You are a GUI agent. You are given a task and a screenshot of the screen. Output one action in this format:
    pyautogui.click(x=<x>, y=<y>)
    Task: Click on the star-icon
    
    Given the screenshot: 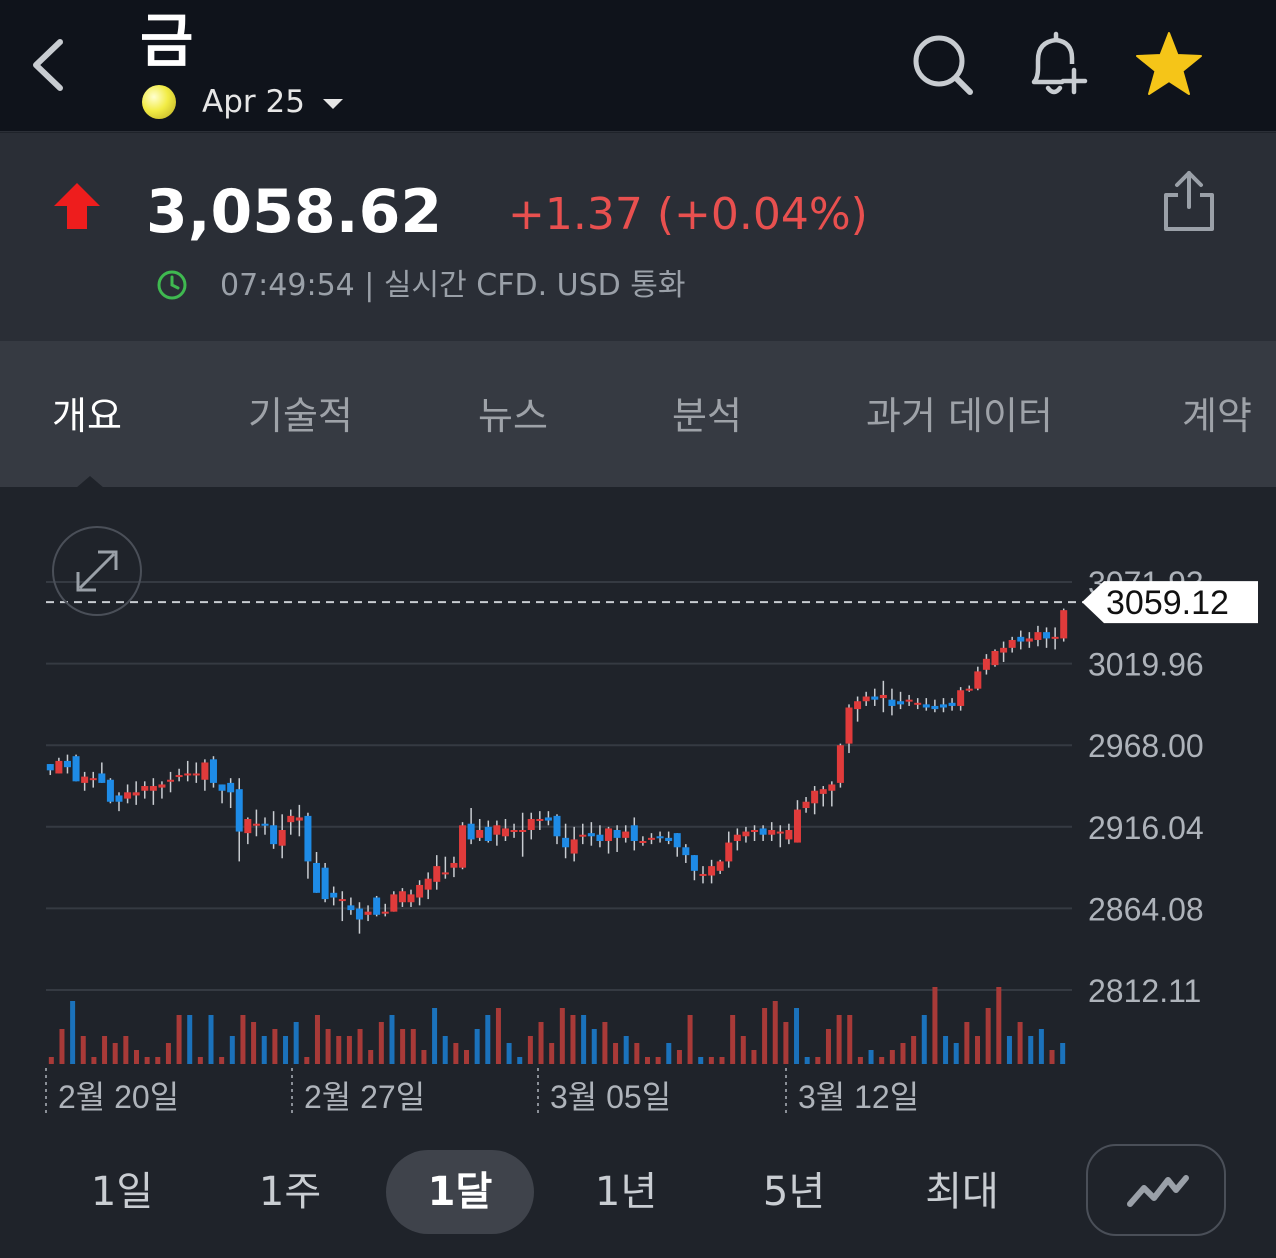 What is the action you would take?
    pyautogui.click(x=1169, y=65)
    